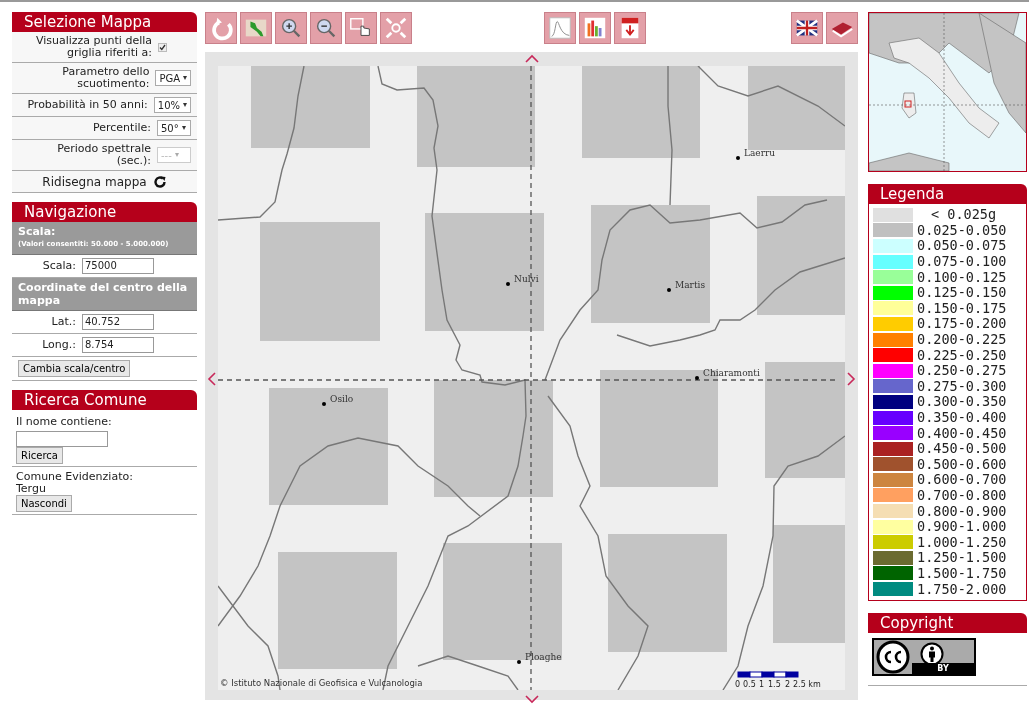 This screenshot has width=1029, height=704. I want to click on chart-icon, so click(559, 28).